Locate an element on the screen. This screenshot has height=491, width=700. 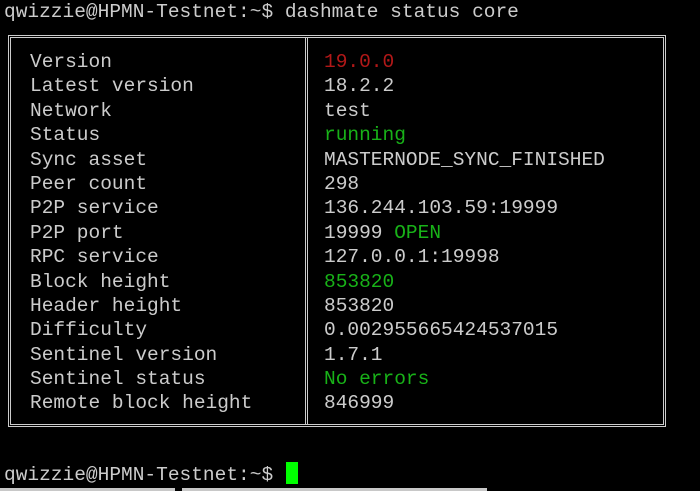
status-key: Version is located at coordinates (71, 62).